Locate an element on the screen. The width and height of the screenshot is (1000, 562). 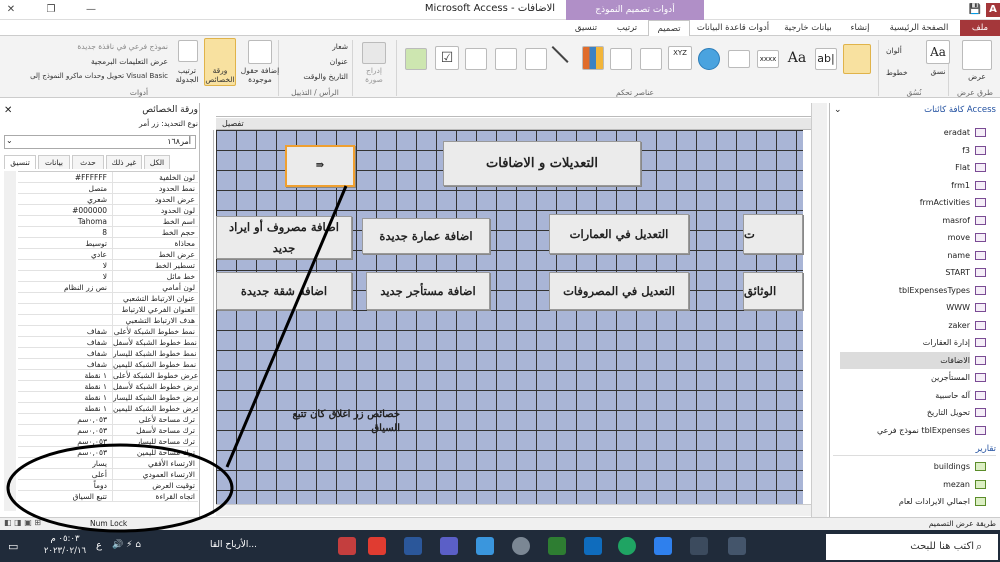
property-row: عرض خطوط الشبكة لأسفل ١ نقطة is located at coordinates (108, 386).